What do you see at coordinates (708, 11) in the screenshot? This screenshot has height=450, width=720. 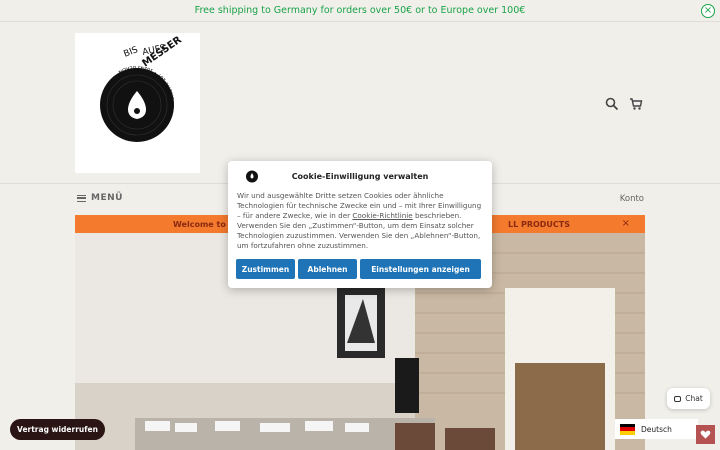 I see `close-circle-icon: ×` at bounding box center [708, 11].